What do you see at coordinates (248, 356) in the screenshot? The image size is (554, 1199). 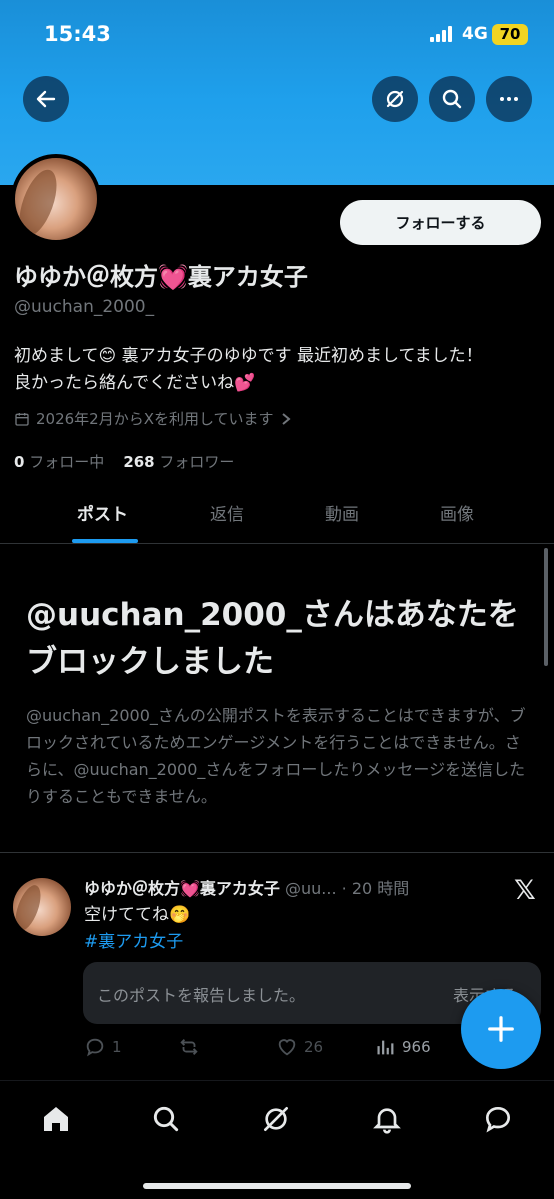 I see `bio-line: 初めまして😊 裏アカ女子のゆゆです 最近初めましてました！` at bounding box center [248, 356].